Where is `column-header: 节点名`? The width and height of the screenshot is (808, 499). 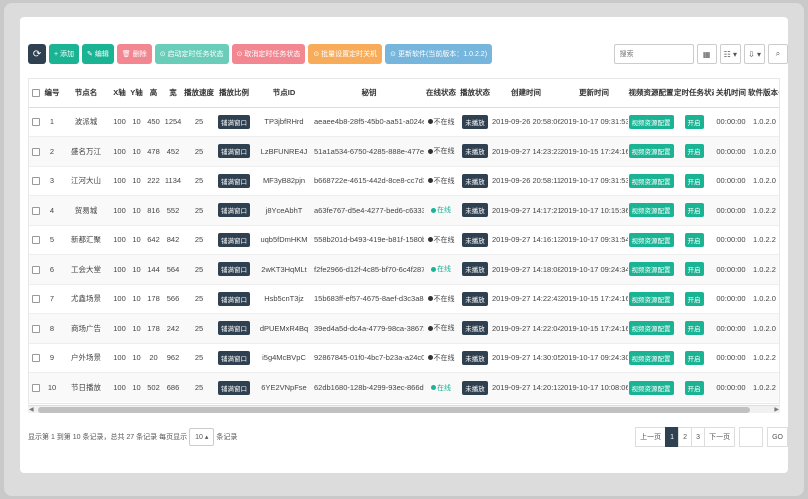 column-header: 节点名 is located at coordinates (86, 93).